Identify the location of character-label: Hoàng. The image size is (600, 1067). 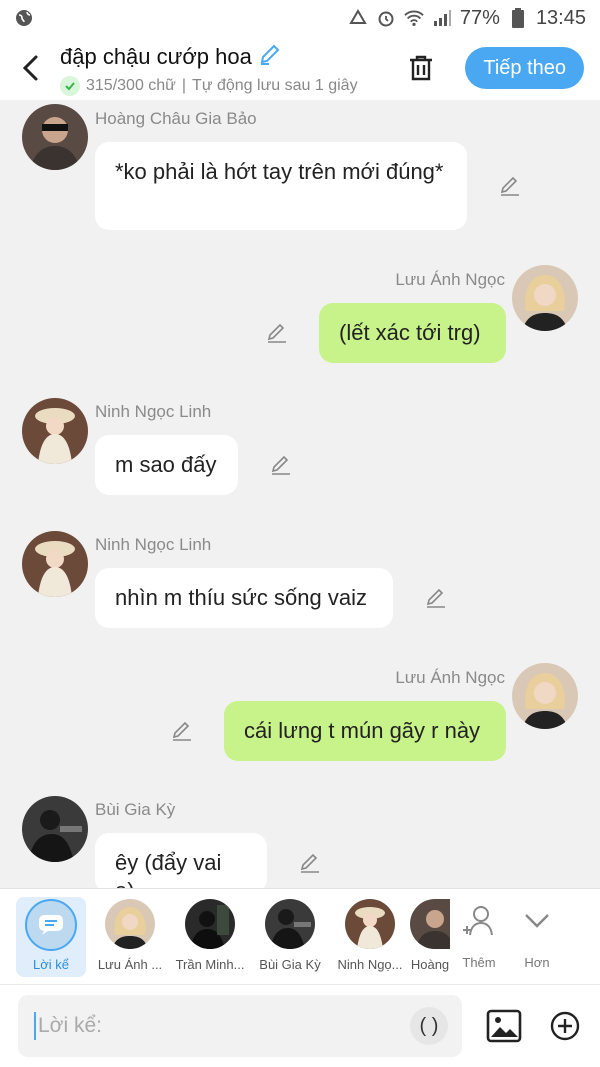
(430, 964).